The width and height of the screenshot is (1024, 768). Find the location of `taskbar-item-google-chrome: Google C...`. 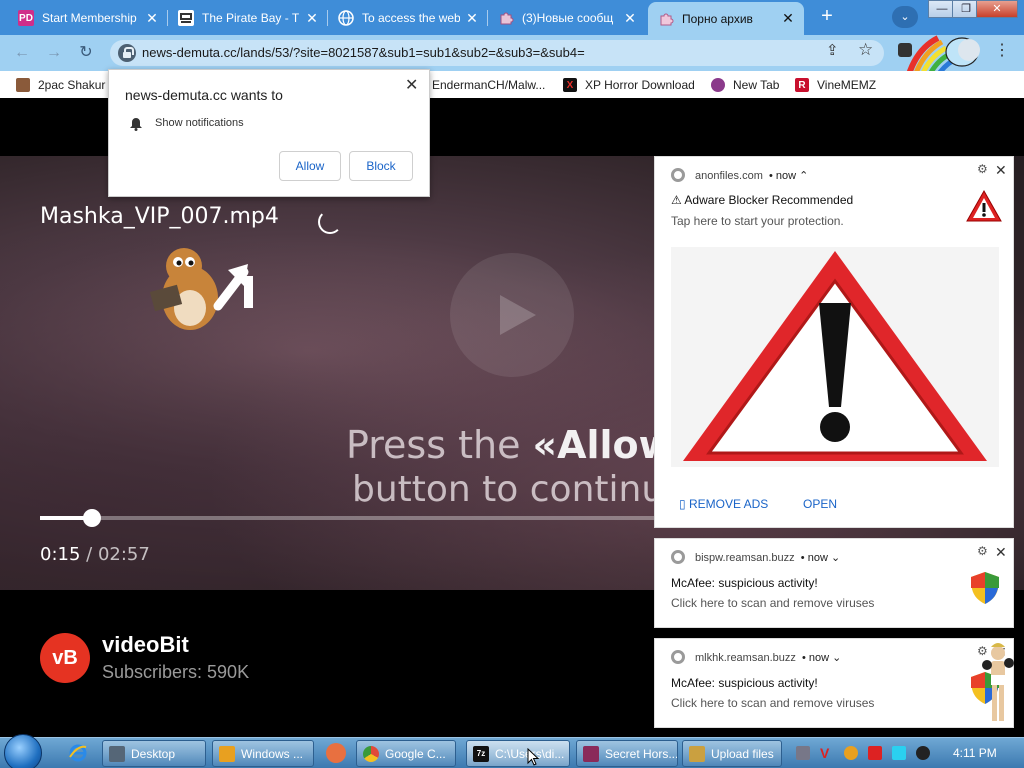

taskbar-item-google-chrome: Google C... is located at coordinates (406, 753).